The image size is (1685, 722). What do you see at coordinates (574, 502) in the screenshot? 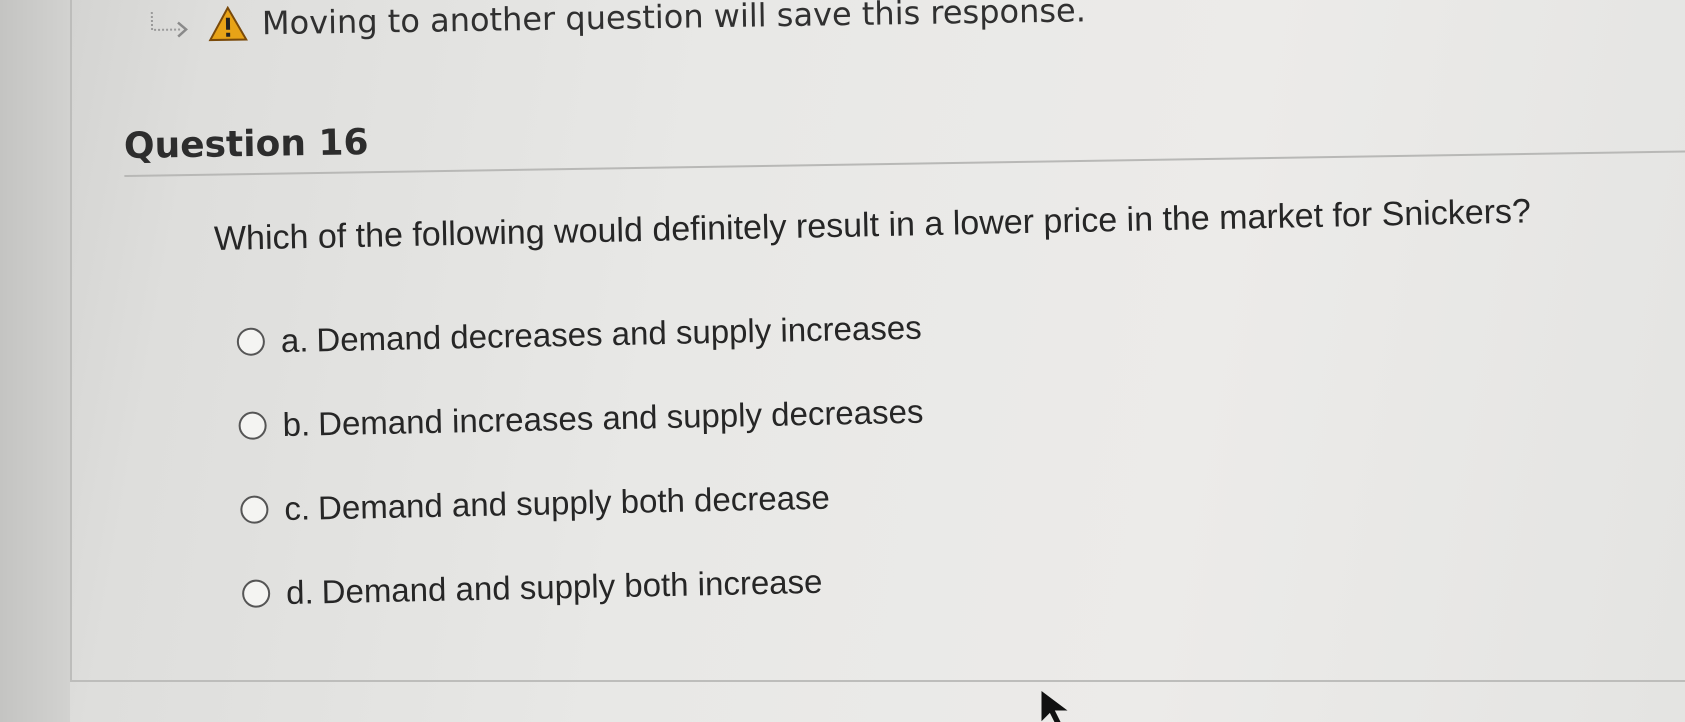
I see `option-label: Demand and supply both decrease` at bounding box center [574, 502].